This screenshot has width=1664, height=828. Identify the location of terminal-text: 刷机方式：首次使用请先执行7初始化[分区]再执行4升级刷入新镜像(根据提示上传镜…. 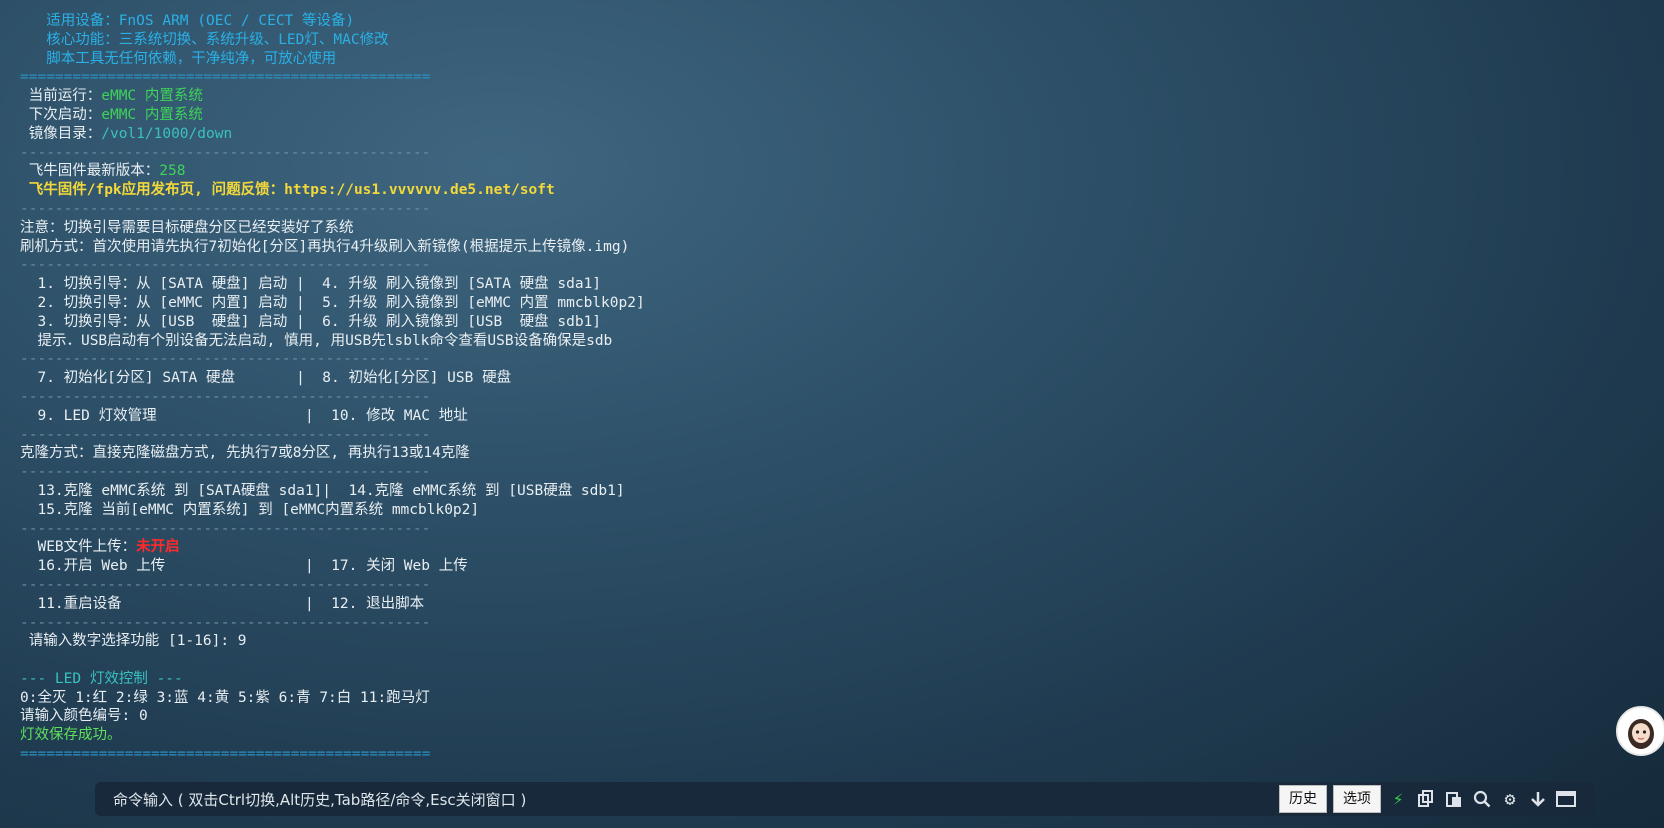
(325, 246).